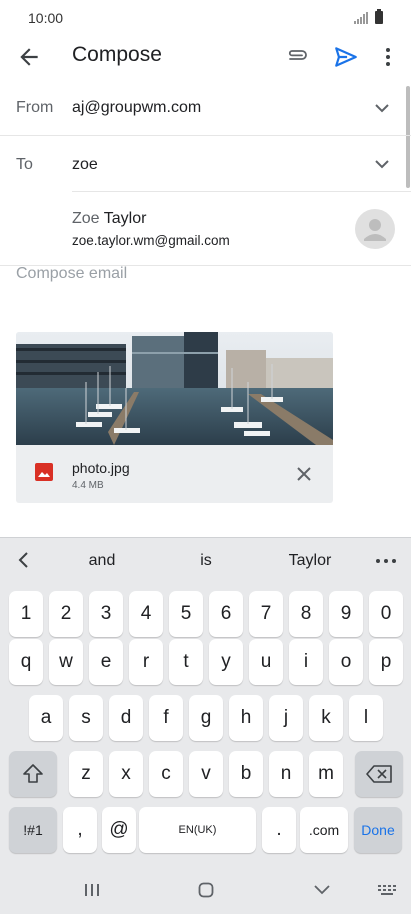  I want to click on person-icon, so click(375, 230).